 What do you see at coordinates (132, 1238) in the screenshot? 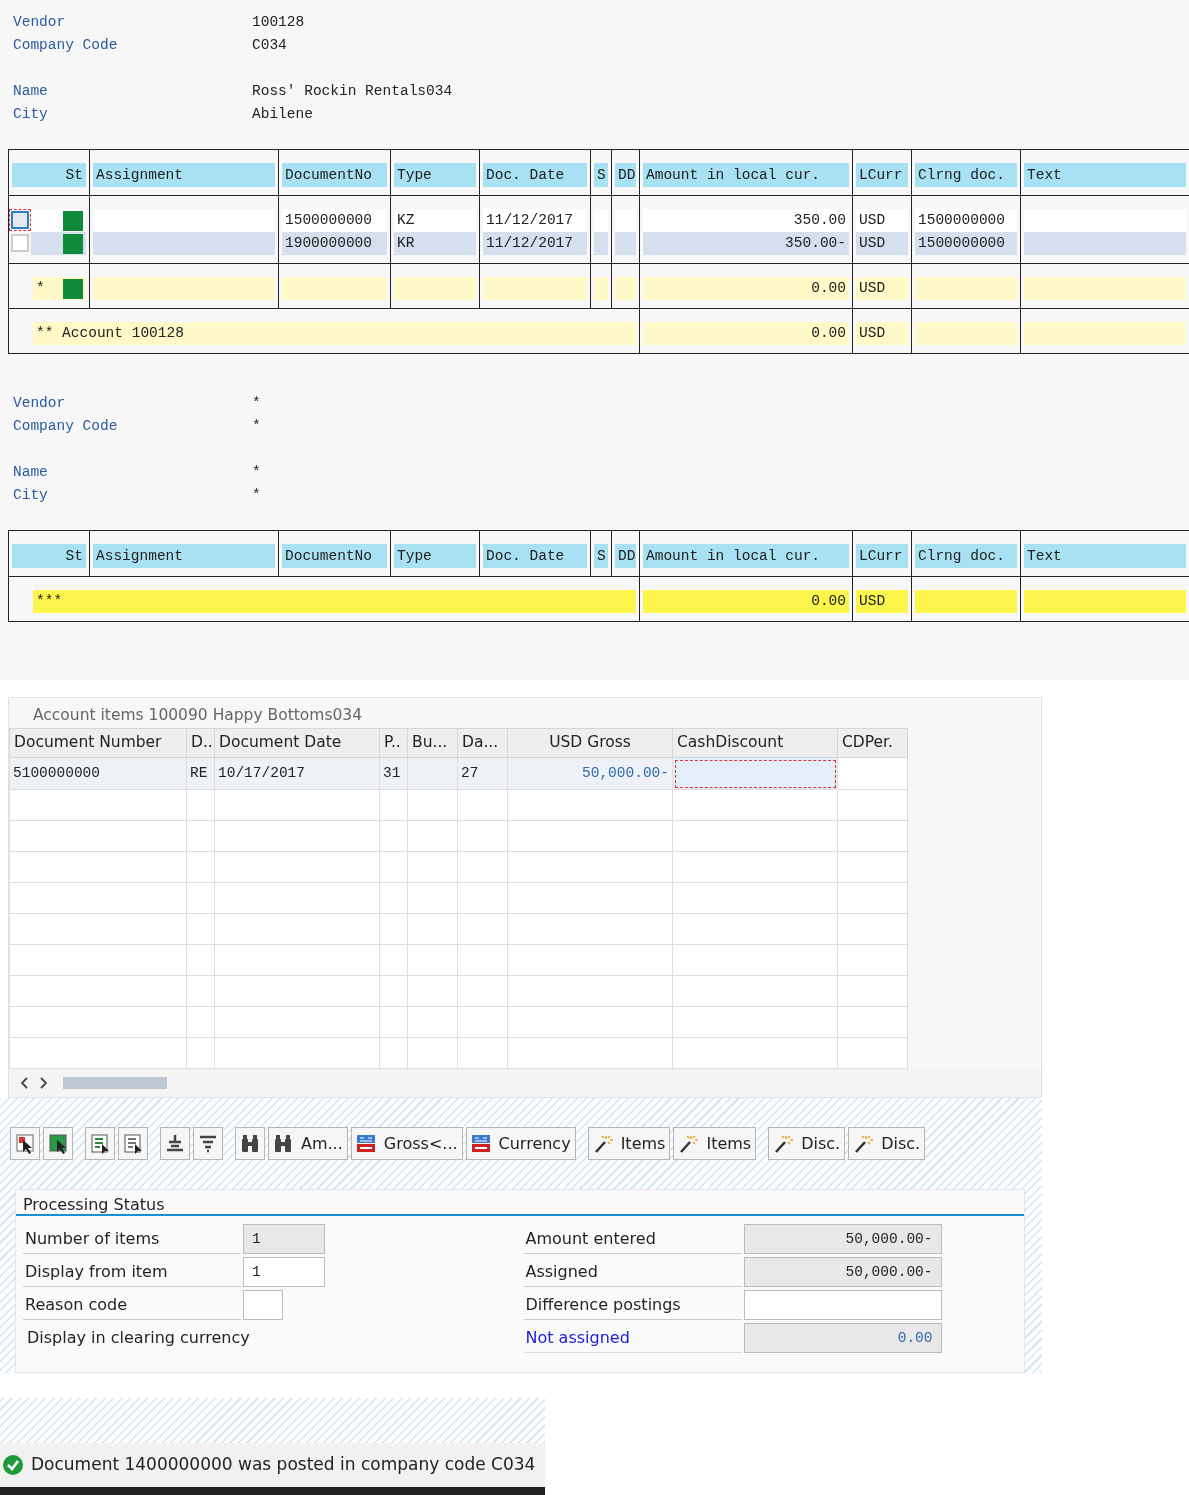
I see `field-label: Number of items` at bounding box center [132, 1238].